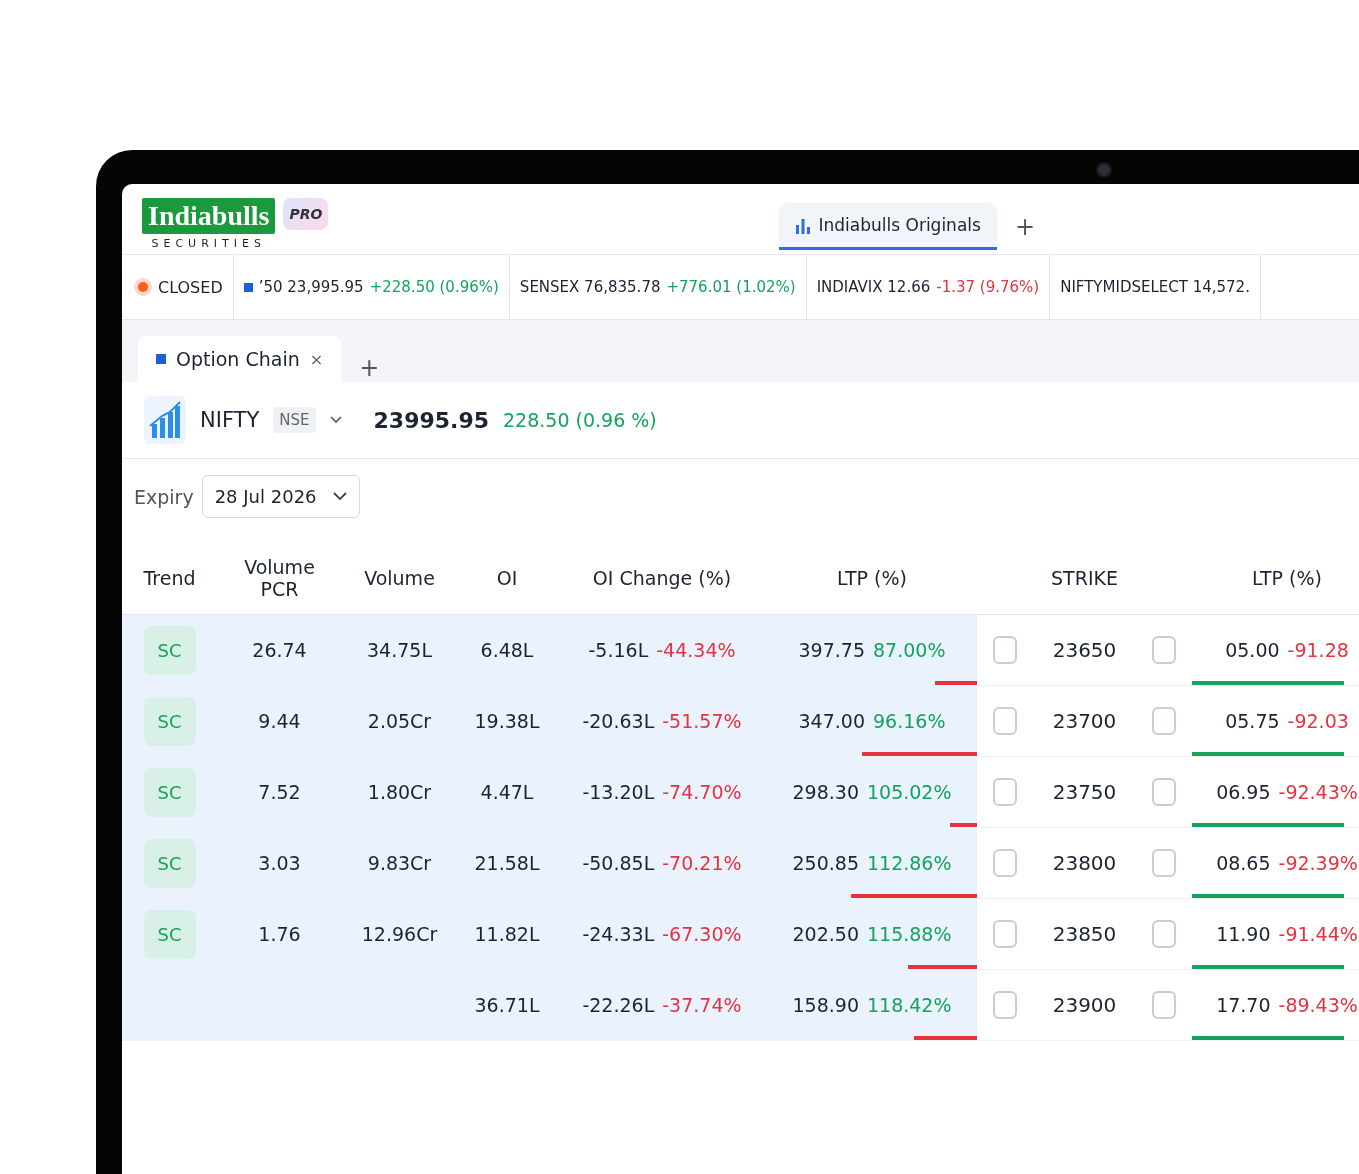 Image resolution: width=1359 pixels, height=1174 pixels. Describe the element at coordinates (825, 1005) in the screenshot. I see `table-cell: 158.90` at that location.